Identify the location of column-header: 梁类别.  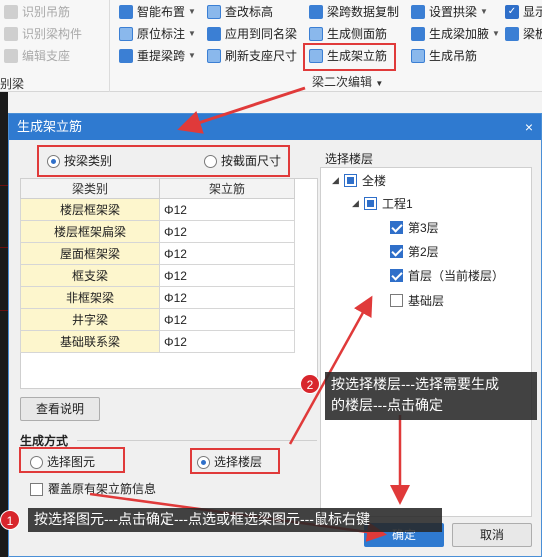
(90, 188).